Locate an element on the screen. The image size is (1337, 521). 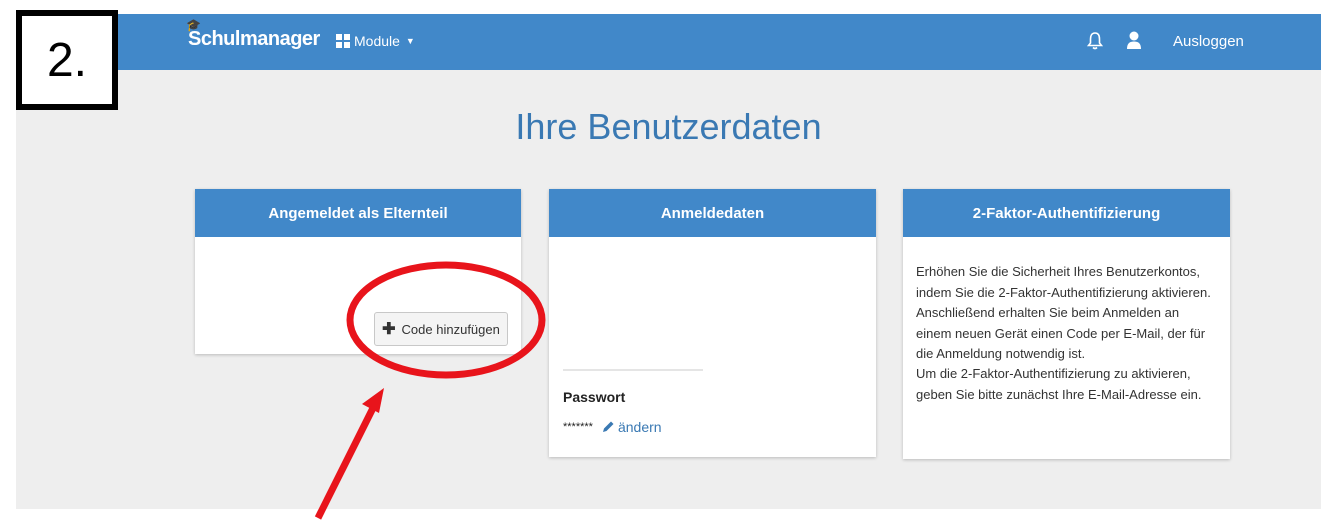
highlight-circle is located at coordinates (446, 320).